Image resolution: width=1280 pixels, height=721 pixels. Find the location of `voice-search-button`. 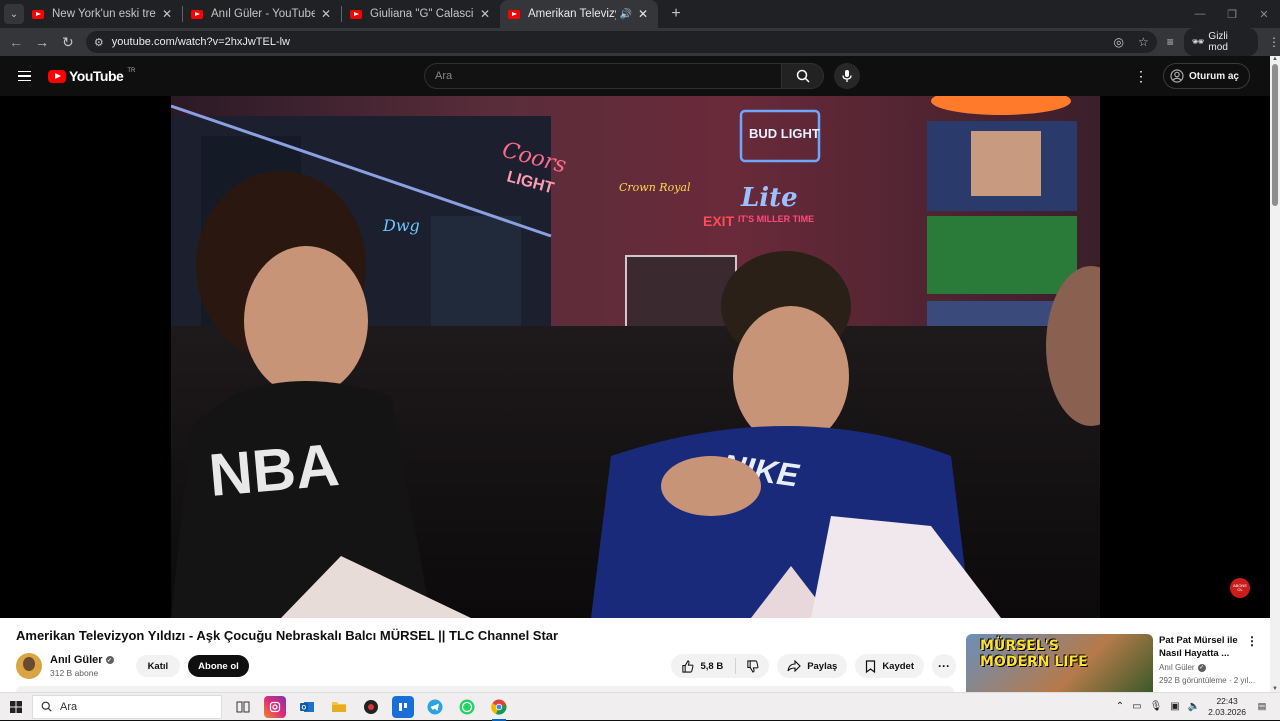

voice-search-button is located at coordinates (847, 76).